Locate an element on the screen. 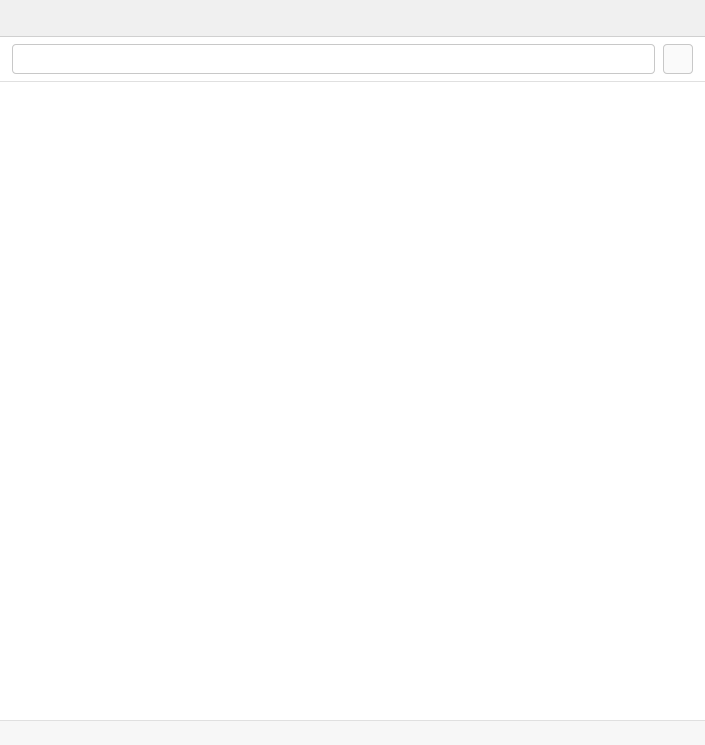 This screenshot has height=745, width=705. toolbar is located at coordinates (352, 59).